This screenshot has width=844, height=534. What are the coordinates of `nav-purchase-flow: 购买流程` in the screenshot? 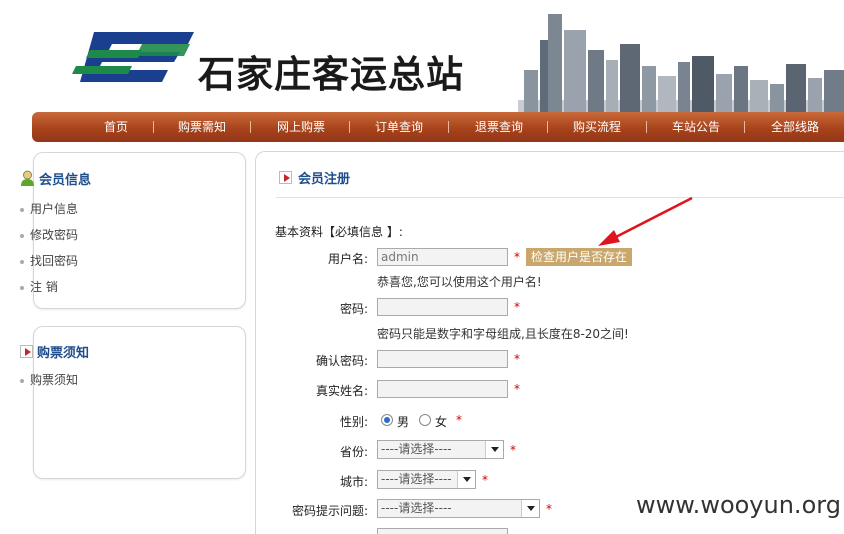 It's located at (597, 127).